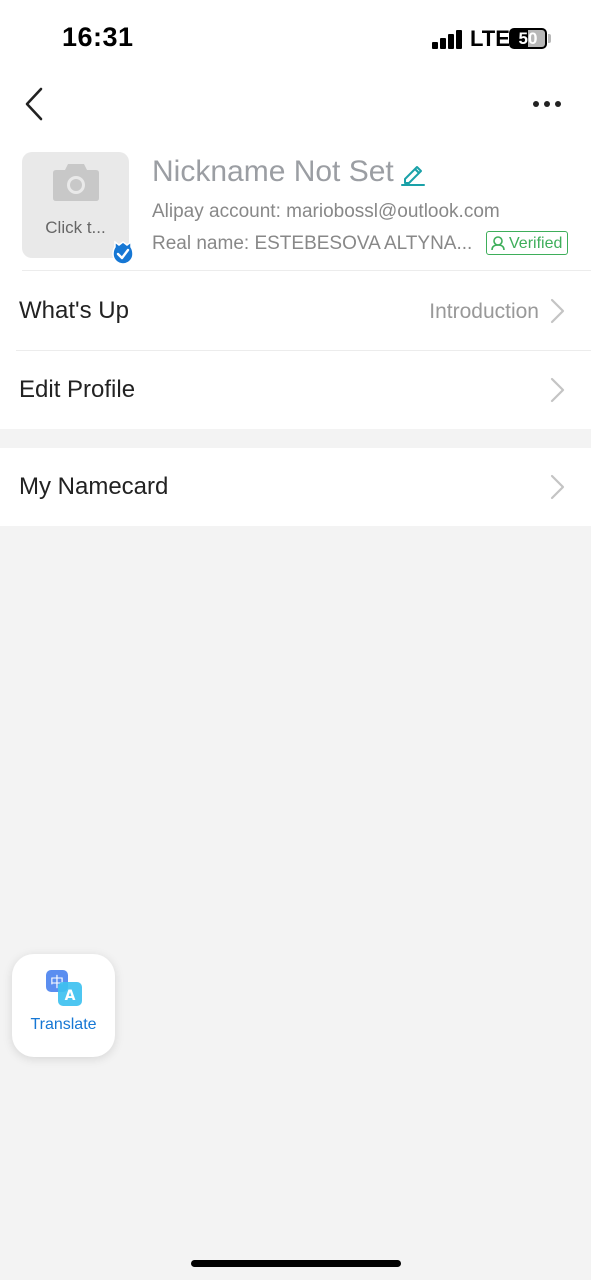  I want to click on row-my-namecard: My Namecard, so click(295, 487).